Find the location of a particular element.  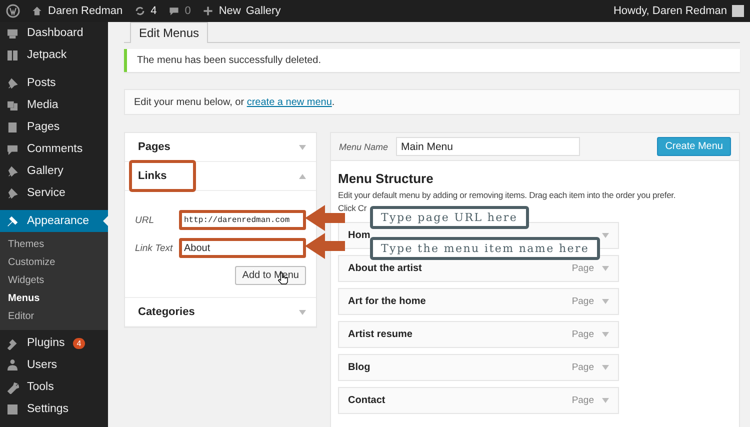

submenu-item: Menus is located at coordinates (54, 299).